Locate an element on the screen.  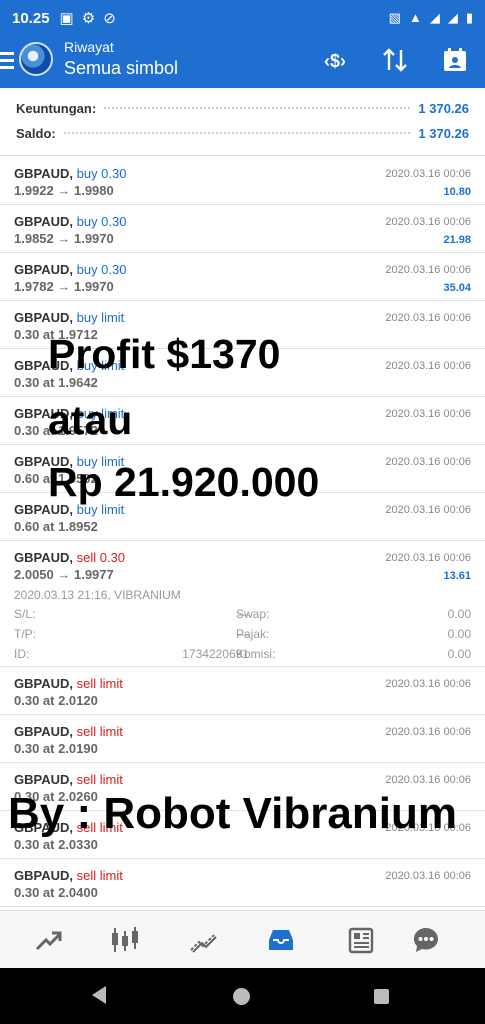
home-icon is located at coordinates (241, 996).